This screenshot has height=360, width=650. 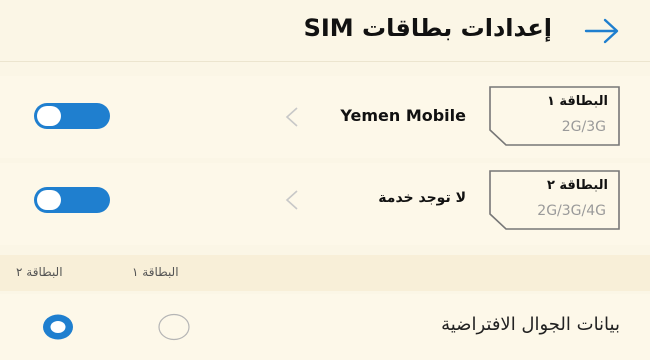 I want to click on arrow-right-icon, so click(x=602, y=31).